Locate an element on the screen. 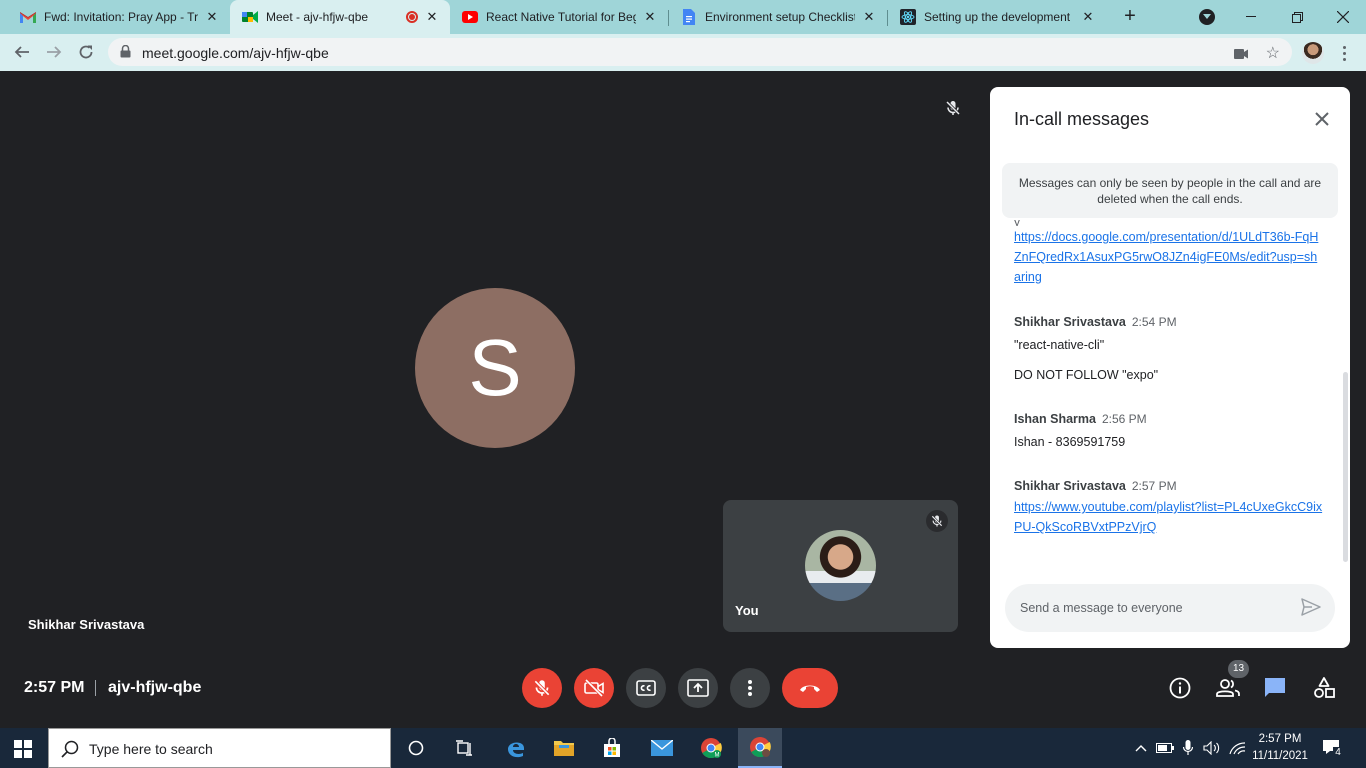 The width and height of the screenshot is (1366, 768). self-mute-indicator is located at coordinates (937, 521).